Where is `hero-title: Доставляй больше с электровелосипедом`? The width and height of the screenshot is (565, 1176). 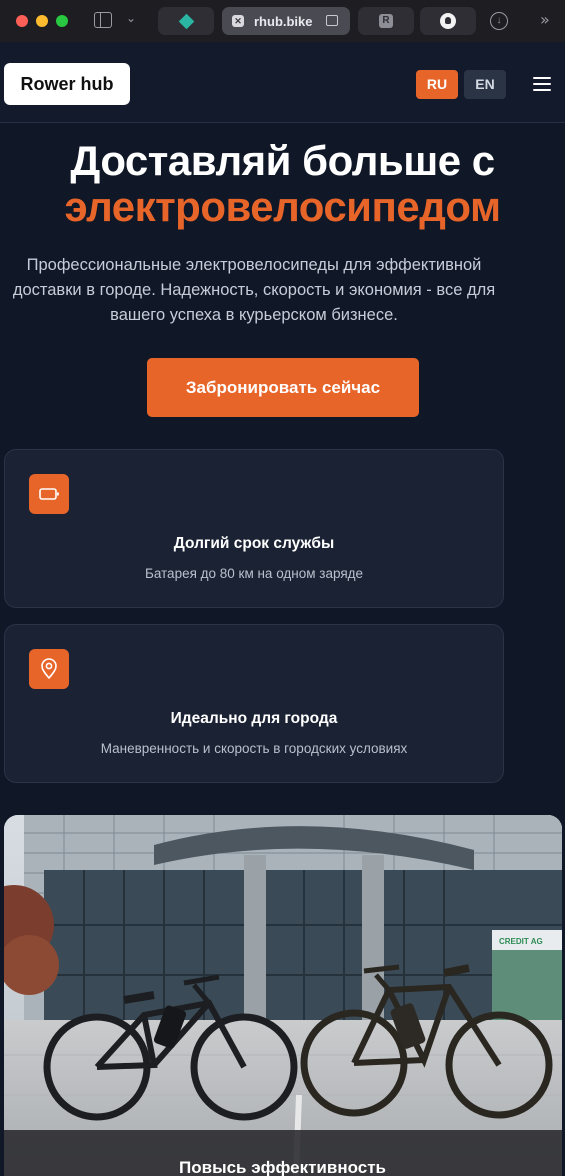
hero-title: Доставляй больше с электровелосипедом is located at coordinates (282, 184).